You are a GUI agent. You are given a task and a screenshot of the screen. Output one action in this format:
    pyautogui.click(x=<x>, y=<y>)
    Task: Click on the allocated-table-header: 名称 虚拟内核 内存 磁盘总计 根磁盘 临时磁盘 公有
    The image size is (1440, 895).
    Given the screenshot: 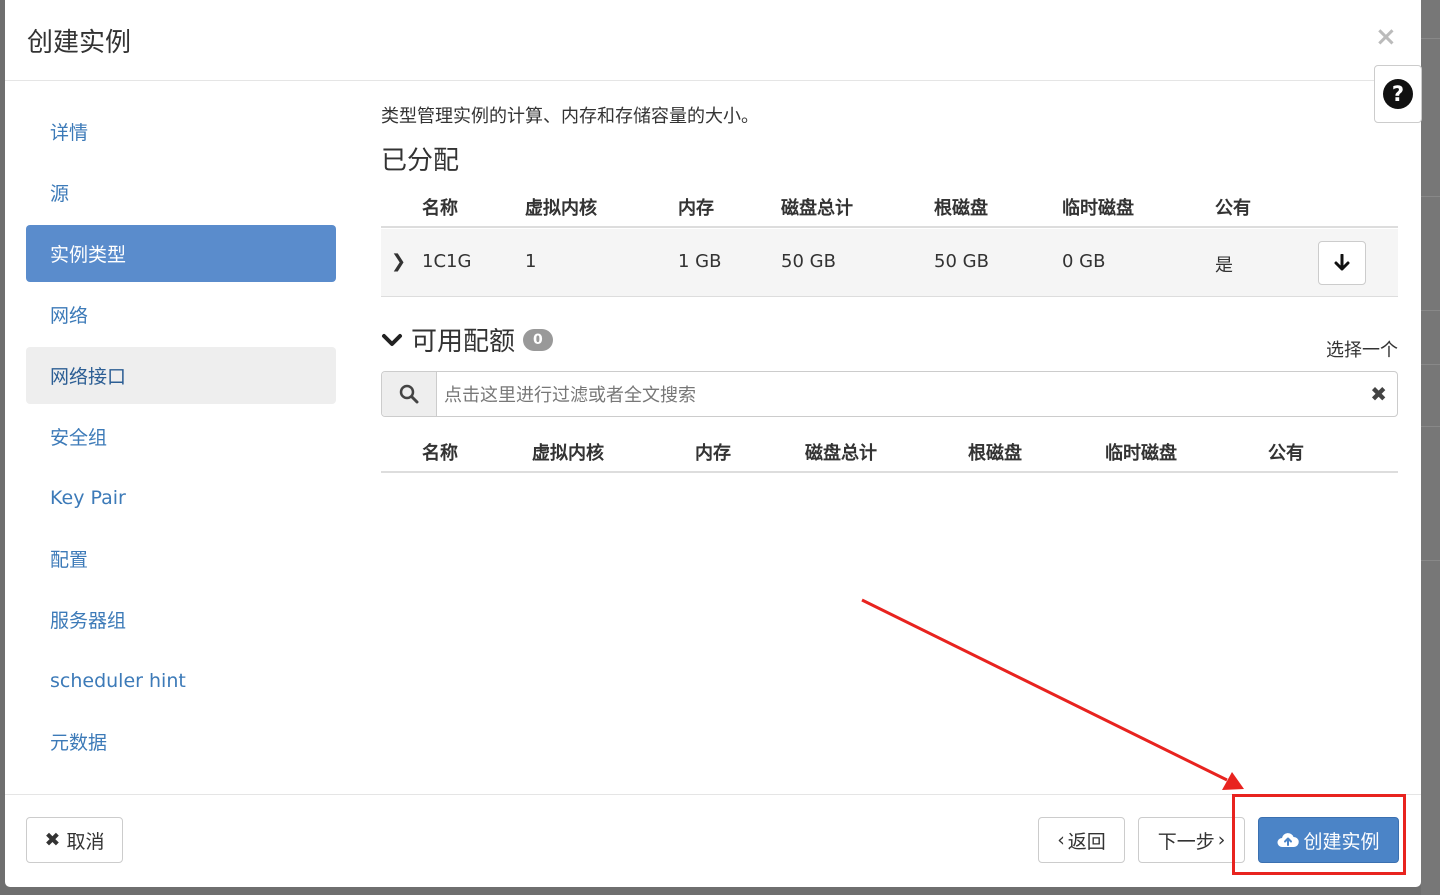 What is the action you would take?
    pyautogui.click(x=889, y=206)
    